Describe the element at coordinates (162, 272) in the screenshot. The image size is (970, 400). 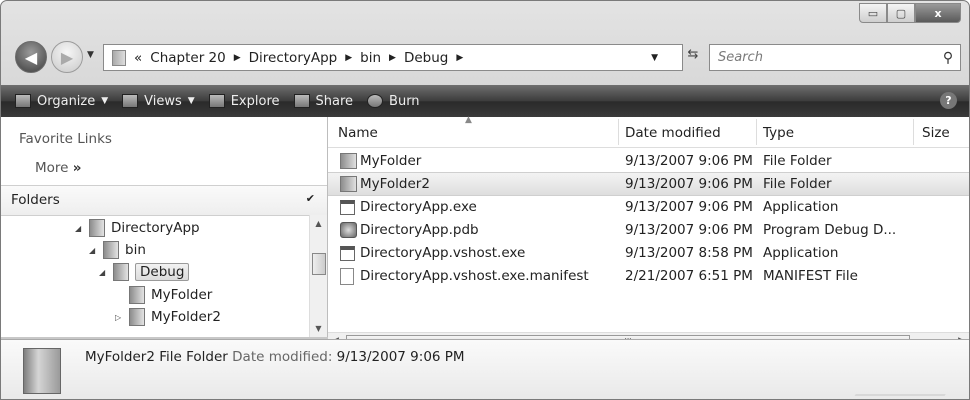
I see `tree-item-label: Debug` at that location.